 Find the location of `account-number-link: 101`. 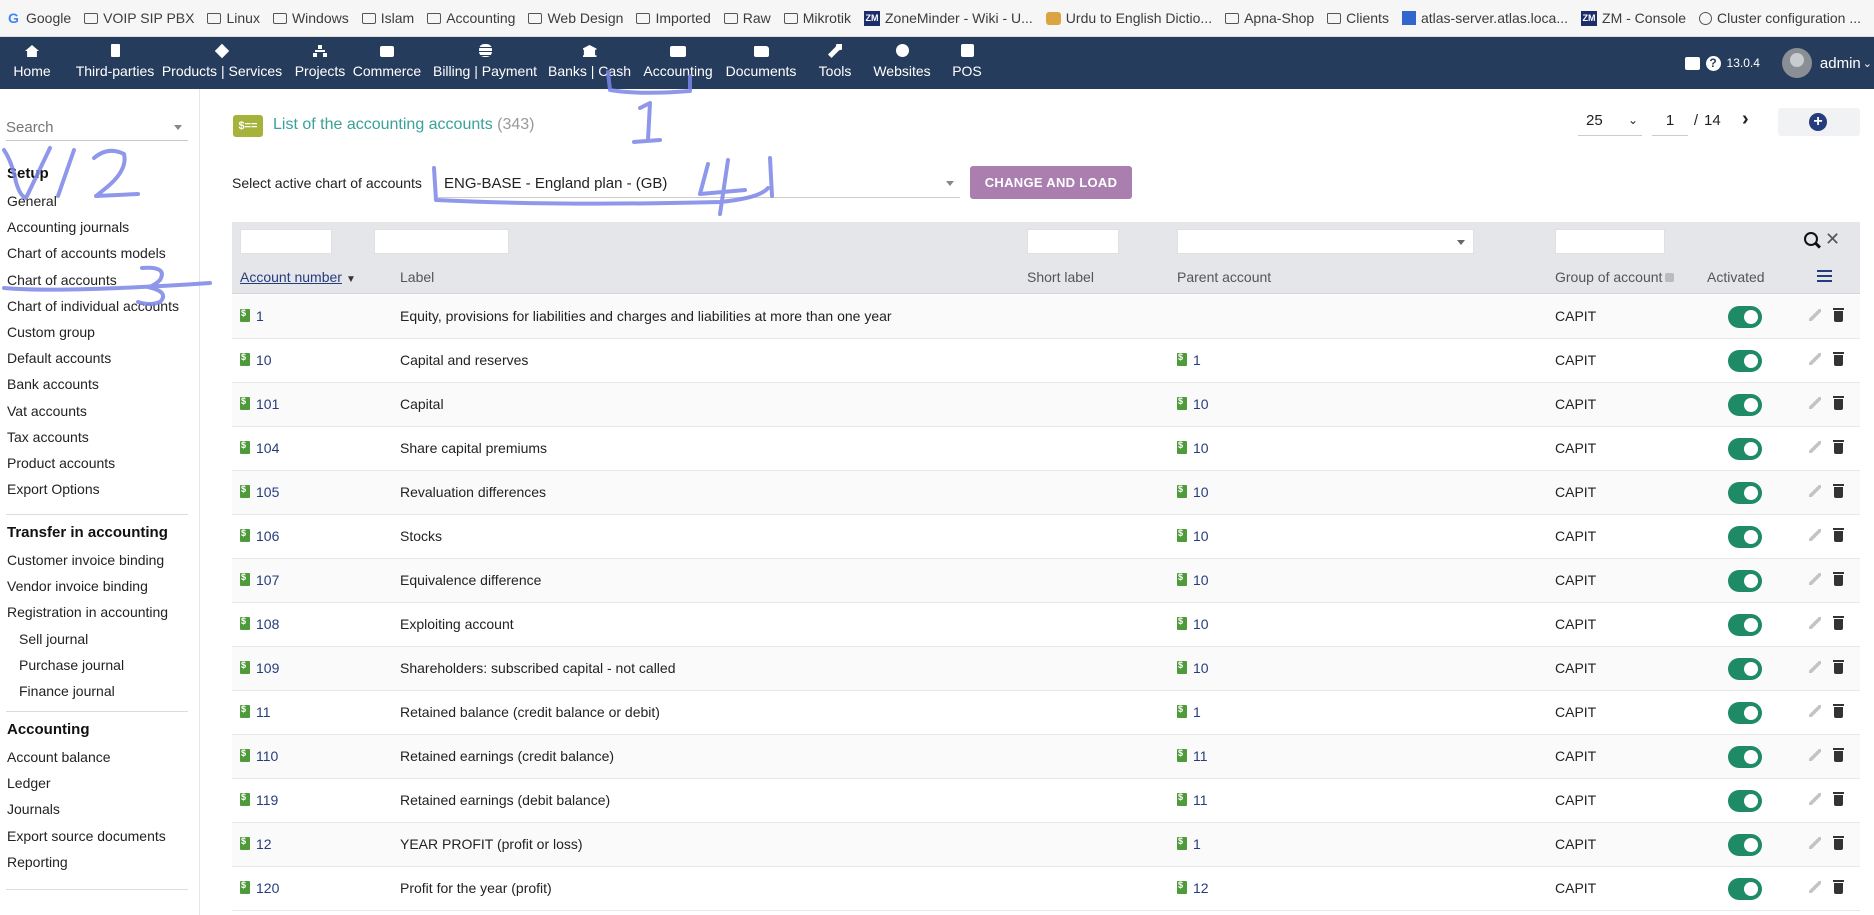

account-number-link: 101 is located at coordinates (259, 404).